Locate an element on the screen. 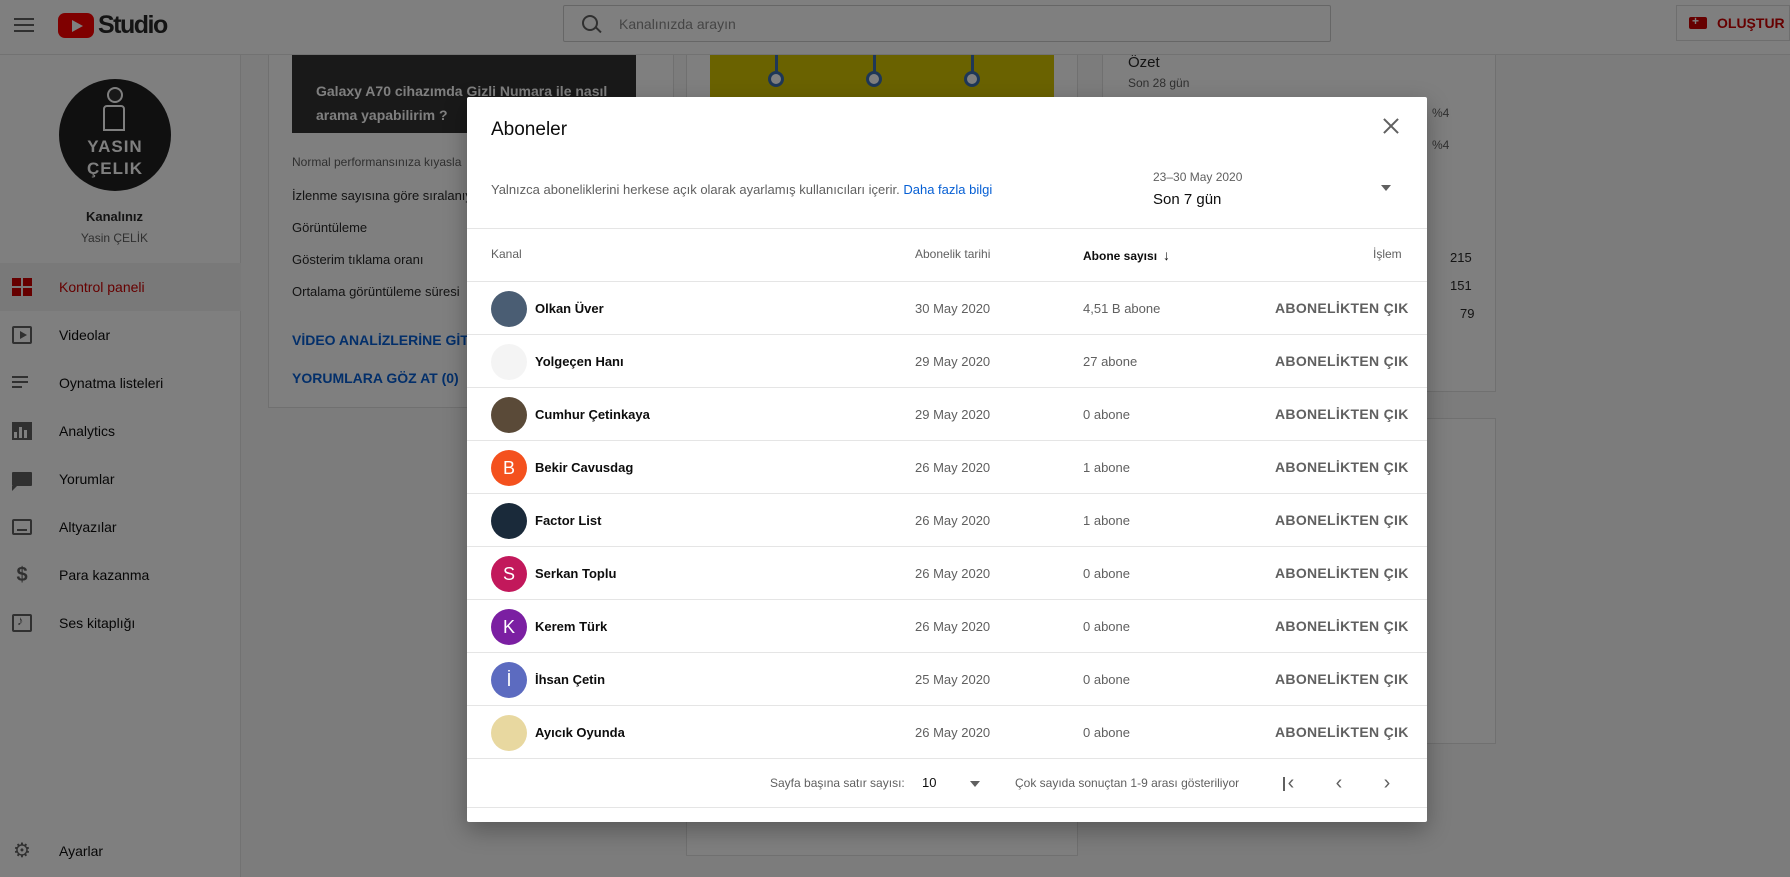  date-range: 23–30 May 2020 is located at coordinates (1198, 177).